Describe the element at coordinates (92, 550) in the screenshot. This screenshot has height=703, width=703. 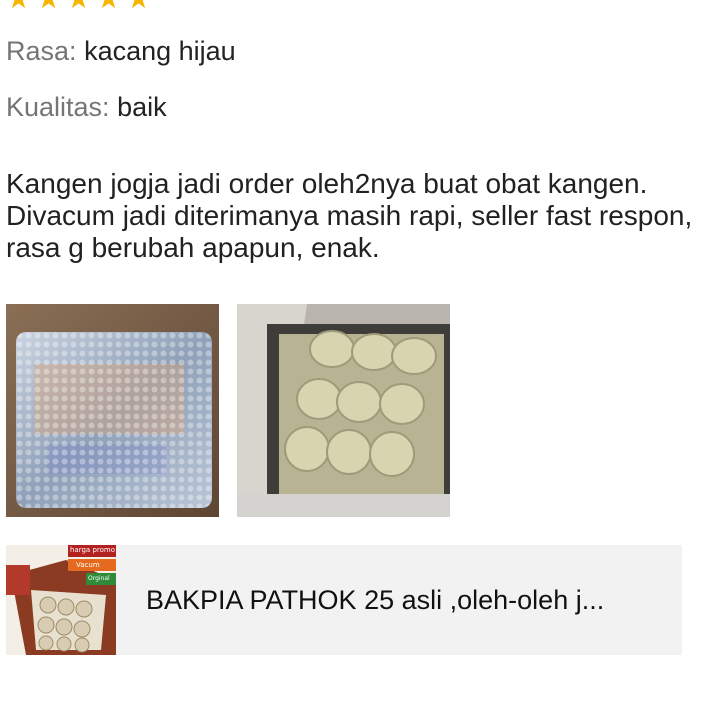
I see `thumb-badge-promo: harga promo` at that location.